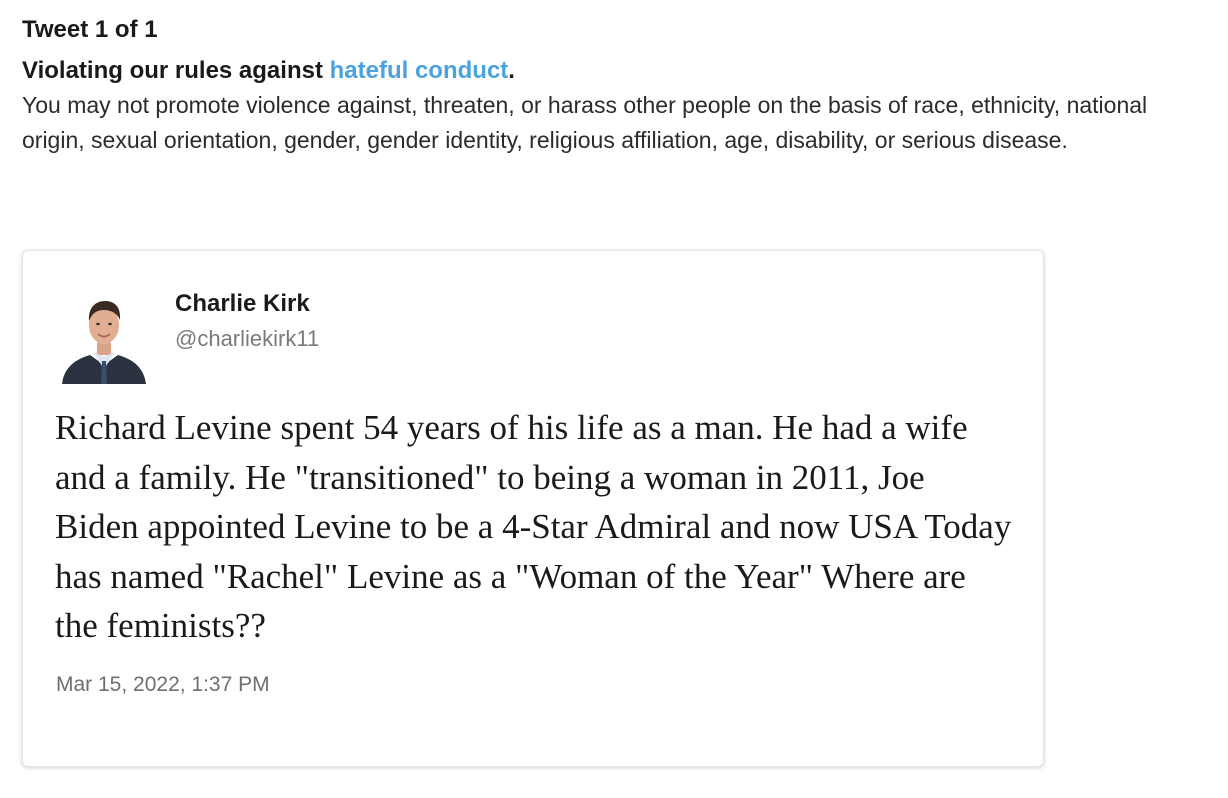 This screenshot has width=1228, height=798. What do you see at coordinates (247, 339) in the screenshot?
I see `author-handle: @charliekirk11` at bounding box center [247, 339].